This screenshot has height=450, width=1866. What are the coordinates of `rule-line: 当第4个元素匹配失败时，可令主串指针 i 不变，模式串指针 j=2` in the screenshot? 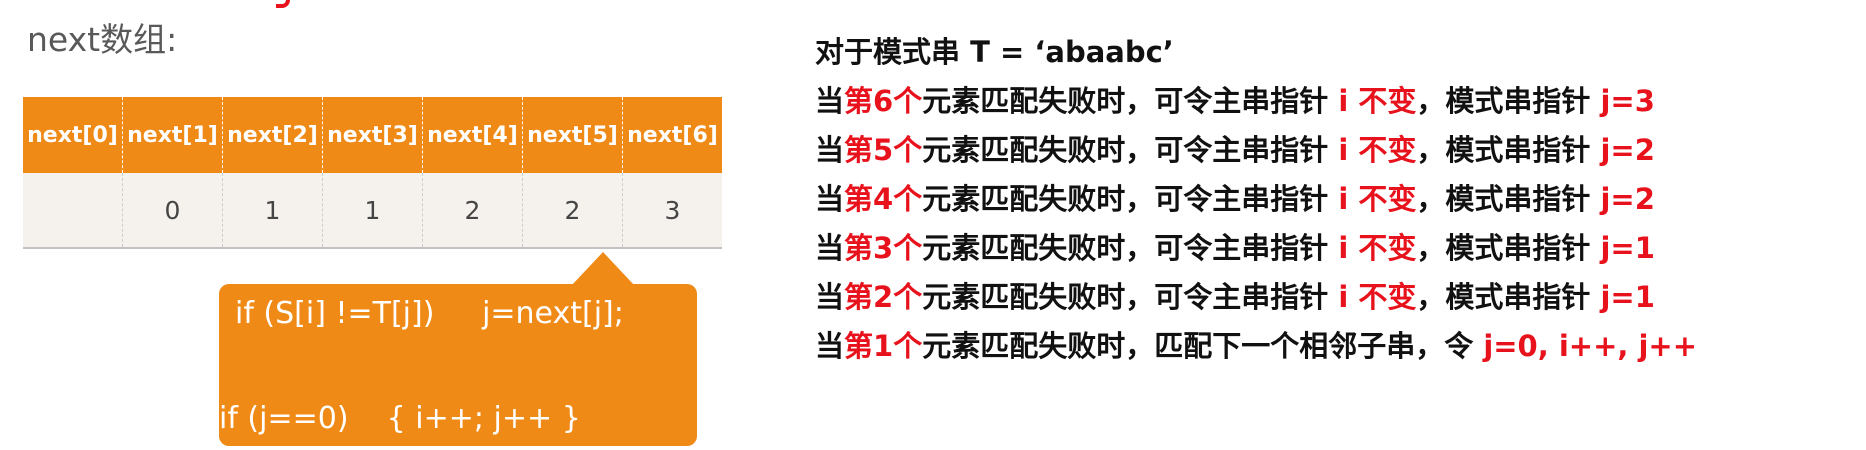 It's located at (1256, 199).